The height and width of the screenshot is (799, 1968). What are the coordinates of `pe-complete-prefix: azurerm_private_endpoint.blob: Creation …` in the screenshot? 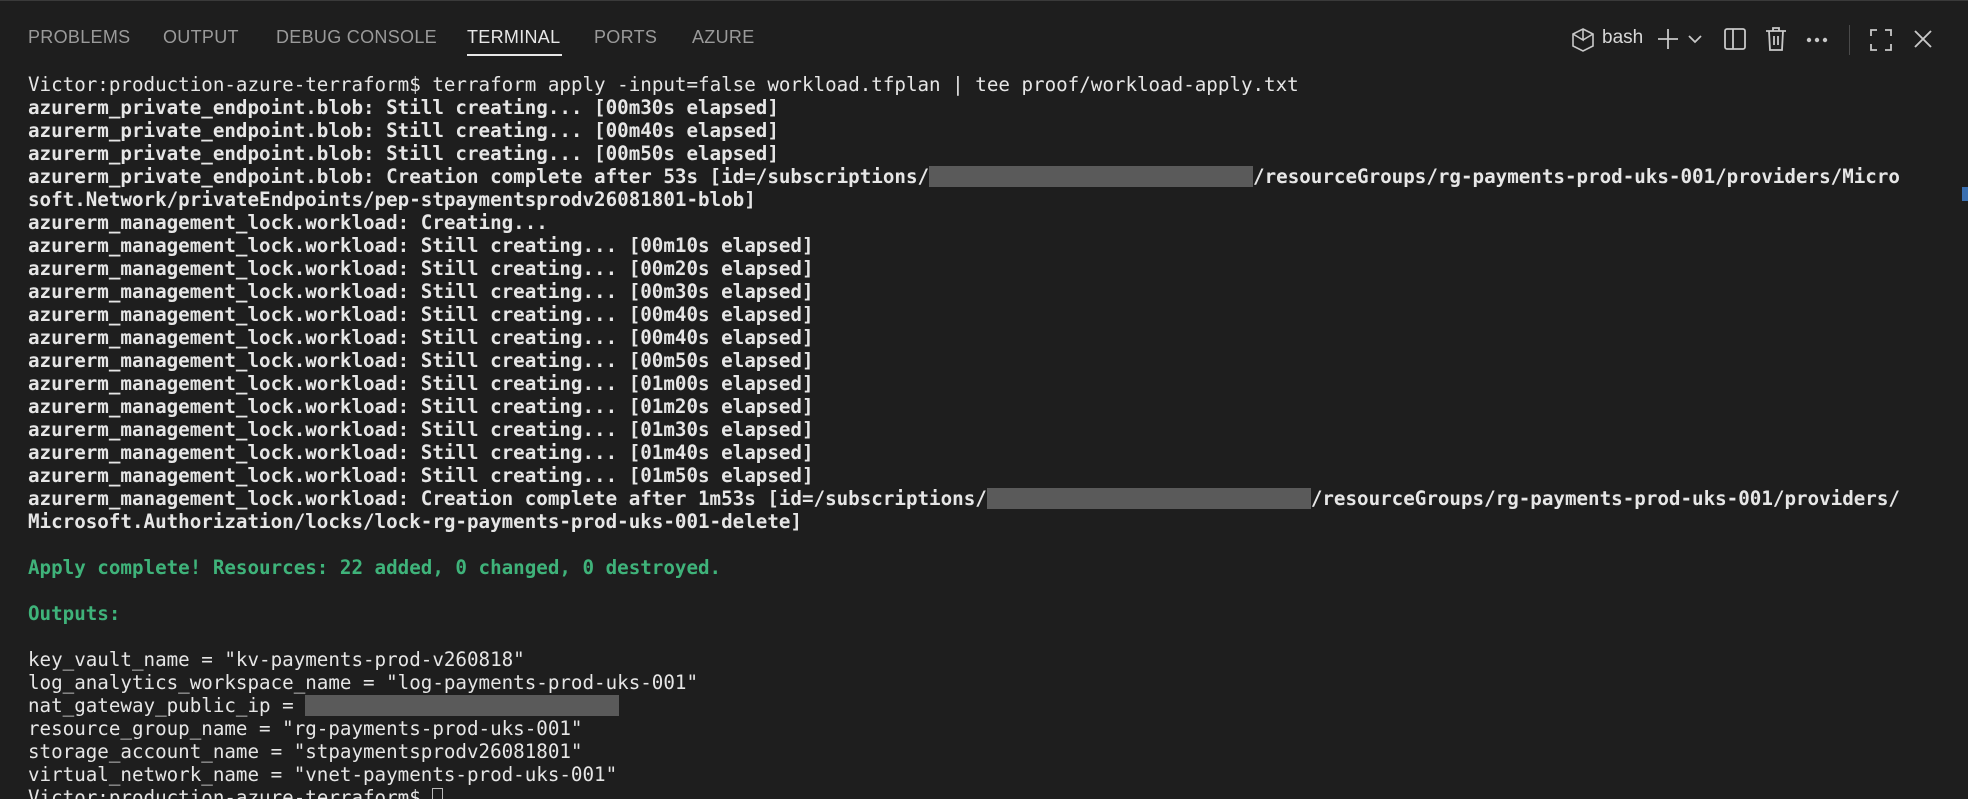 It's located at (479, 176).